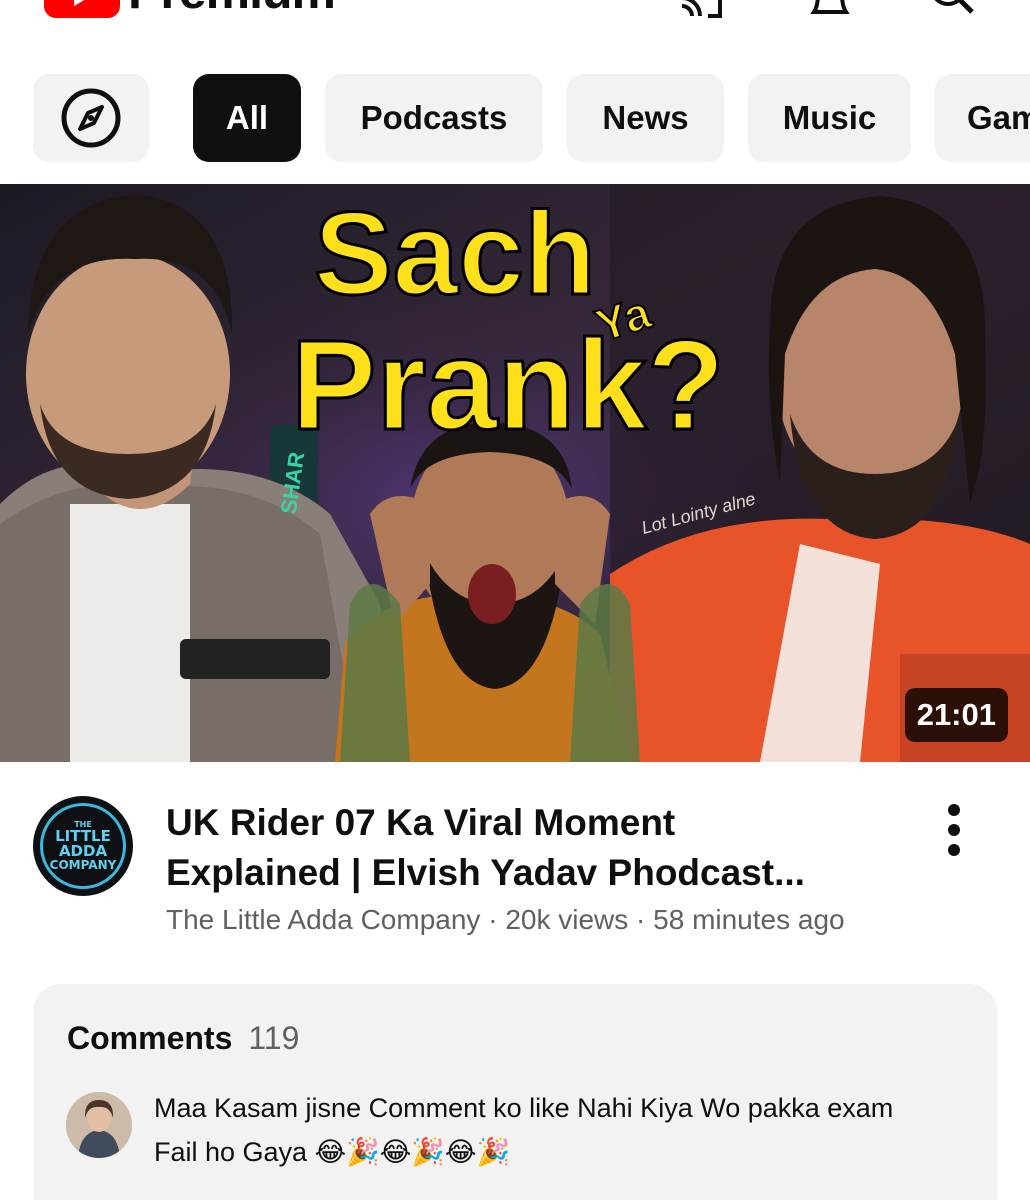 Image resolution: width=1030 pixels, height=1200 pixels. I want to click on avatar-text-adda: ADDA, so click(83, 851).